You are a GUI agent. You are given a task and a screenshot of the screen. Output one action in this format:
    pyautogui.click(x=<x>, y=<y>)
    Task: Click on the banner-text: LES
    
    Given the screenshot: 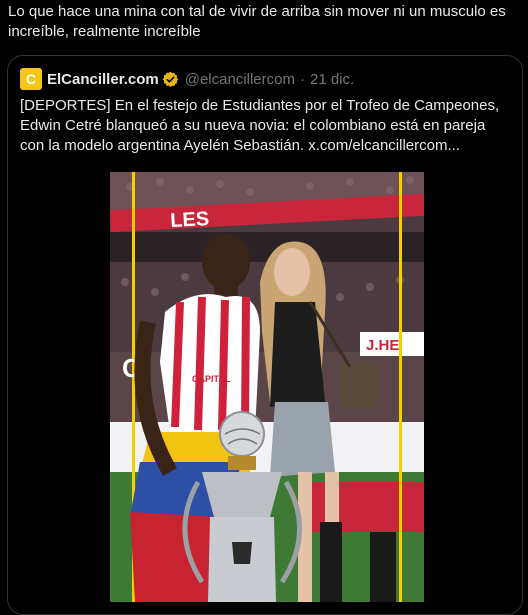 What is the action you would take?
    pyautogui.click(x=190, y=220)
    